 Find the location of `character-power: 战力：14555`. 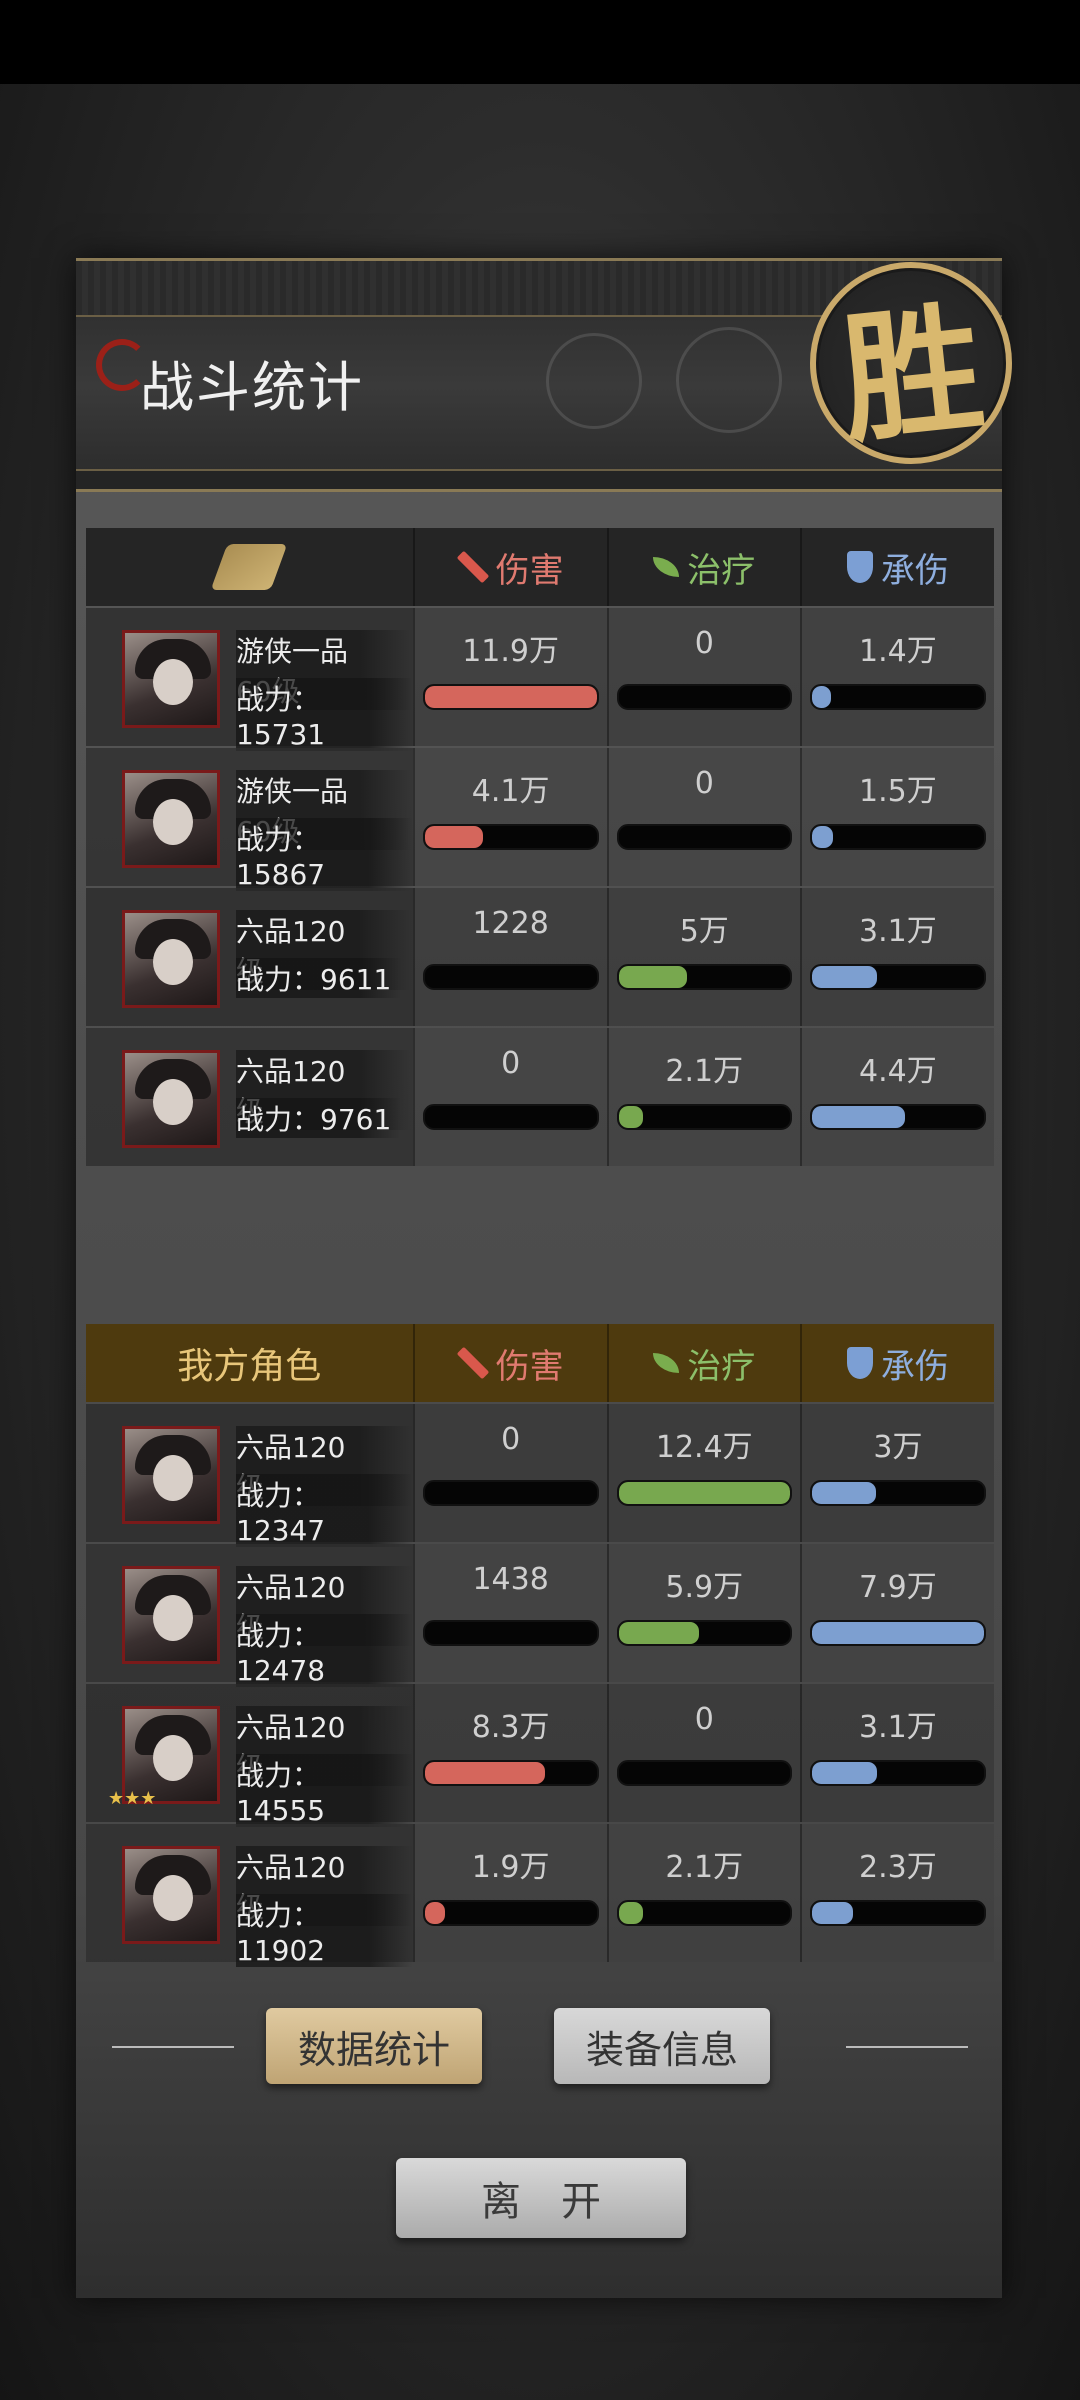

character-power: 战力：14555 is located at coordinates (324, 1790).